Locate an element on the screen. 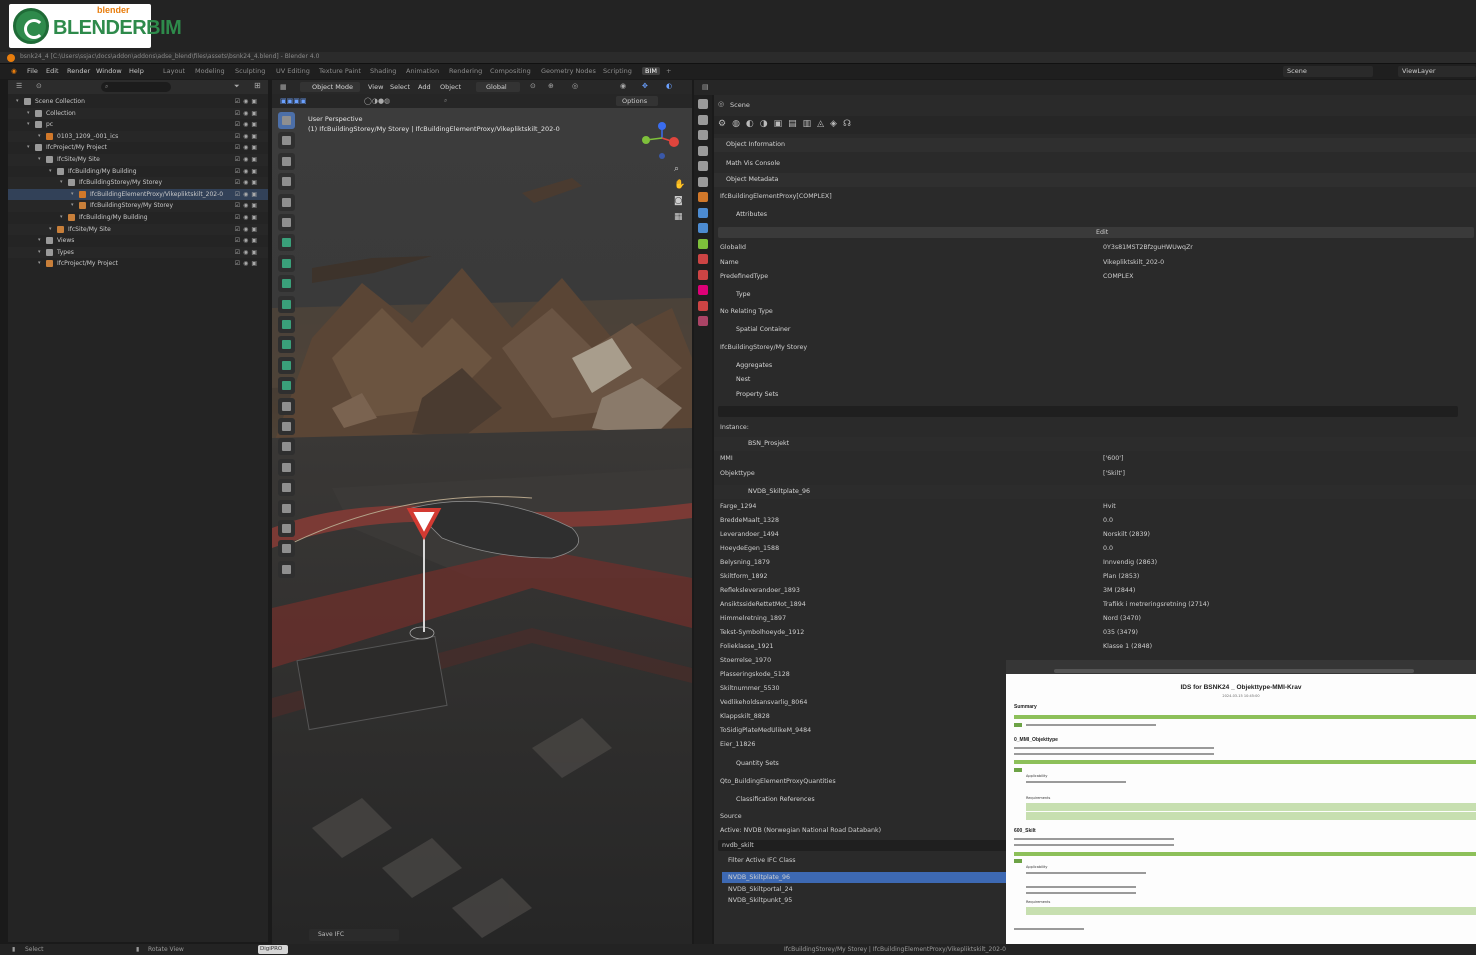  tab-tool-icon is located at coordinates (703, 104).